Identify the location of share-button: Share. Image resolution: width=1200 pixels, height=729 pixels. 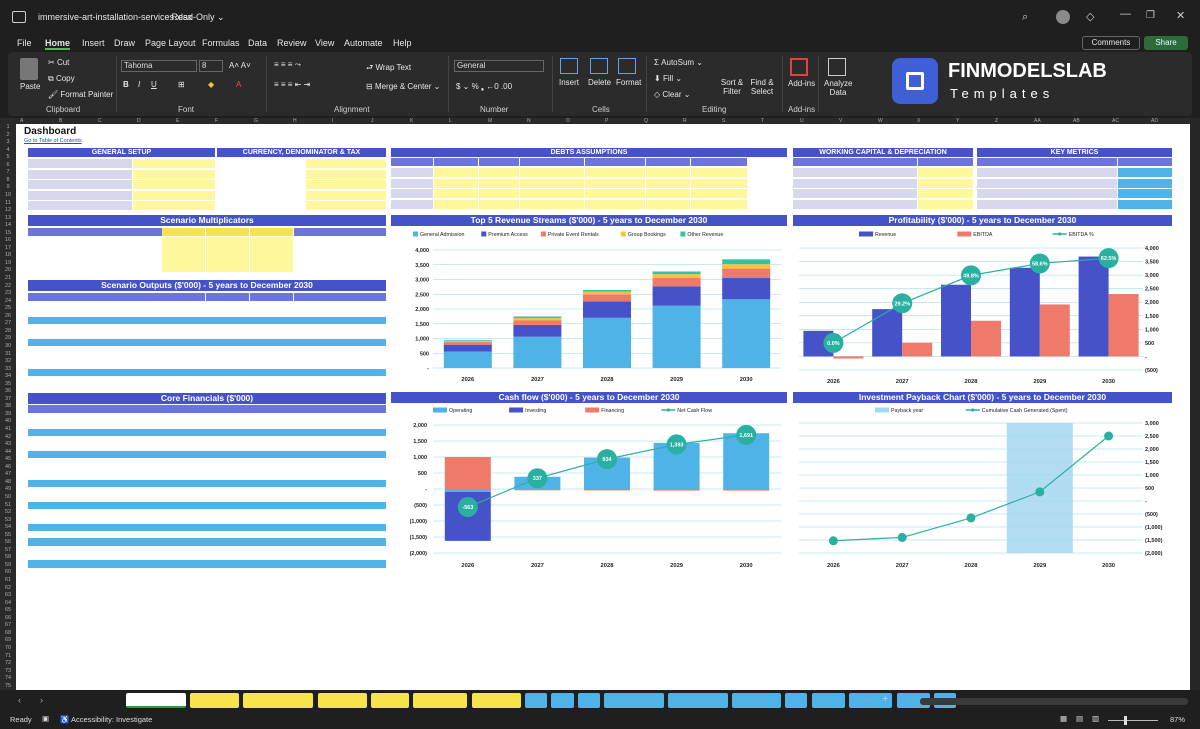
(1166, 43).